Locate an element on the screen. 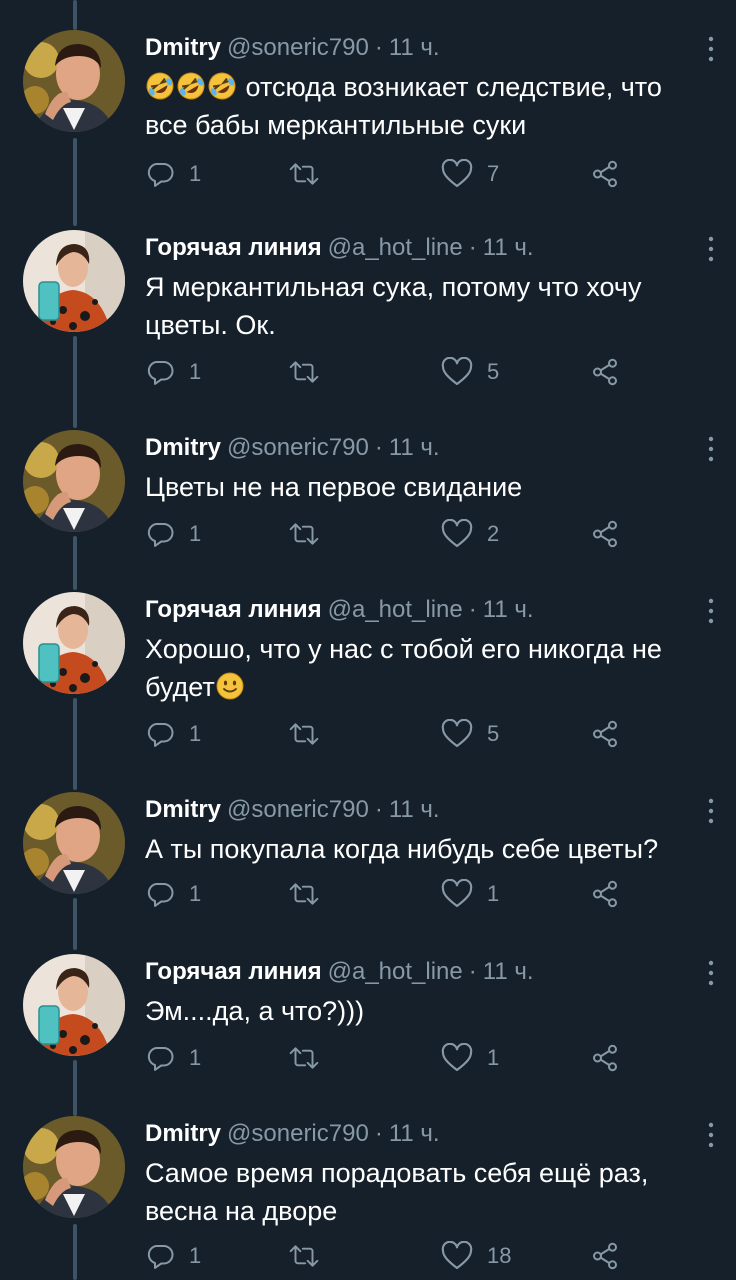 Image resolution: width=736 pixels, height=1280 pixels. share-icon is located at coordinates (605, 734).